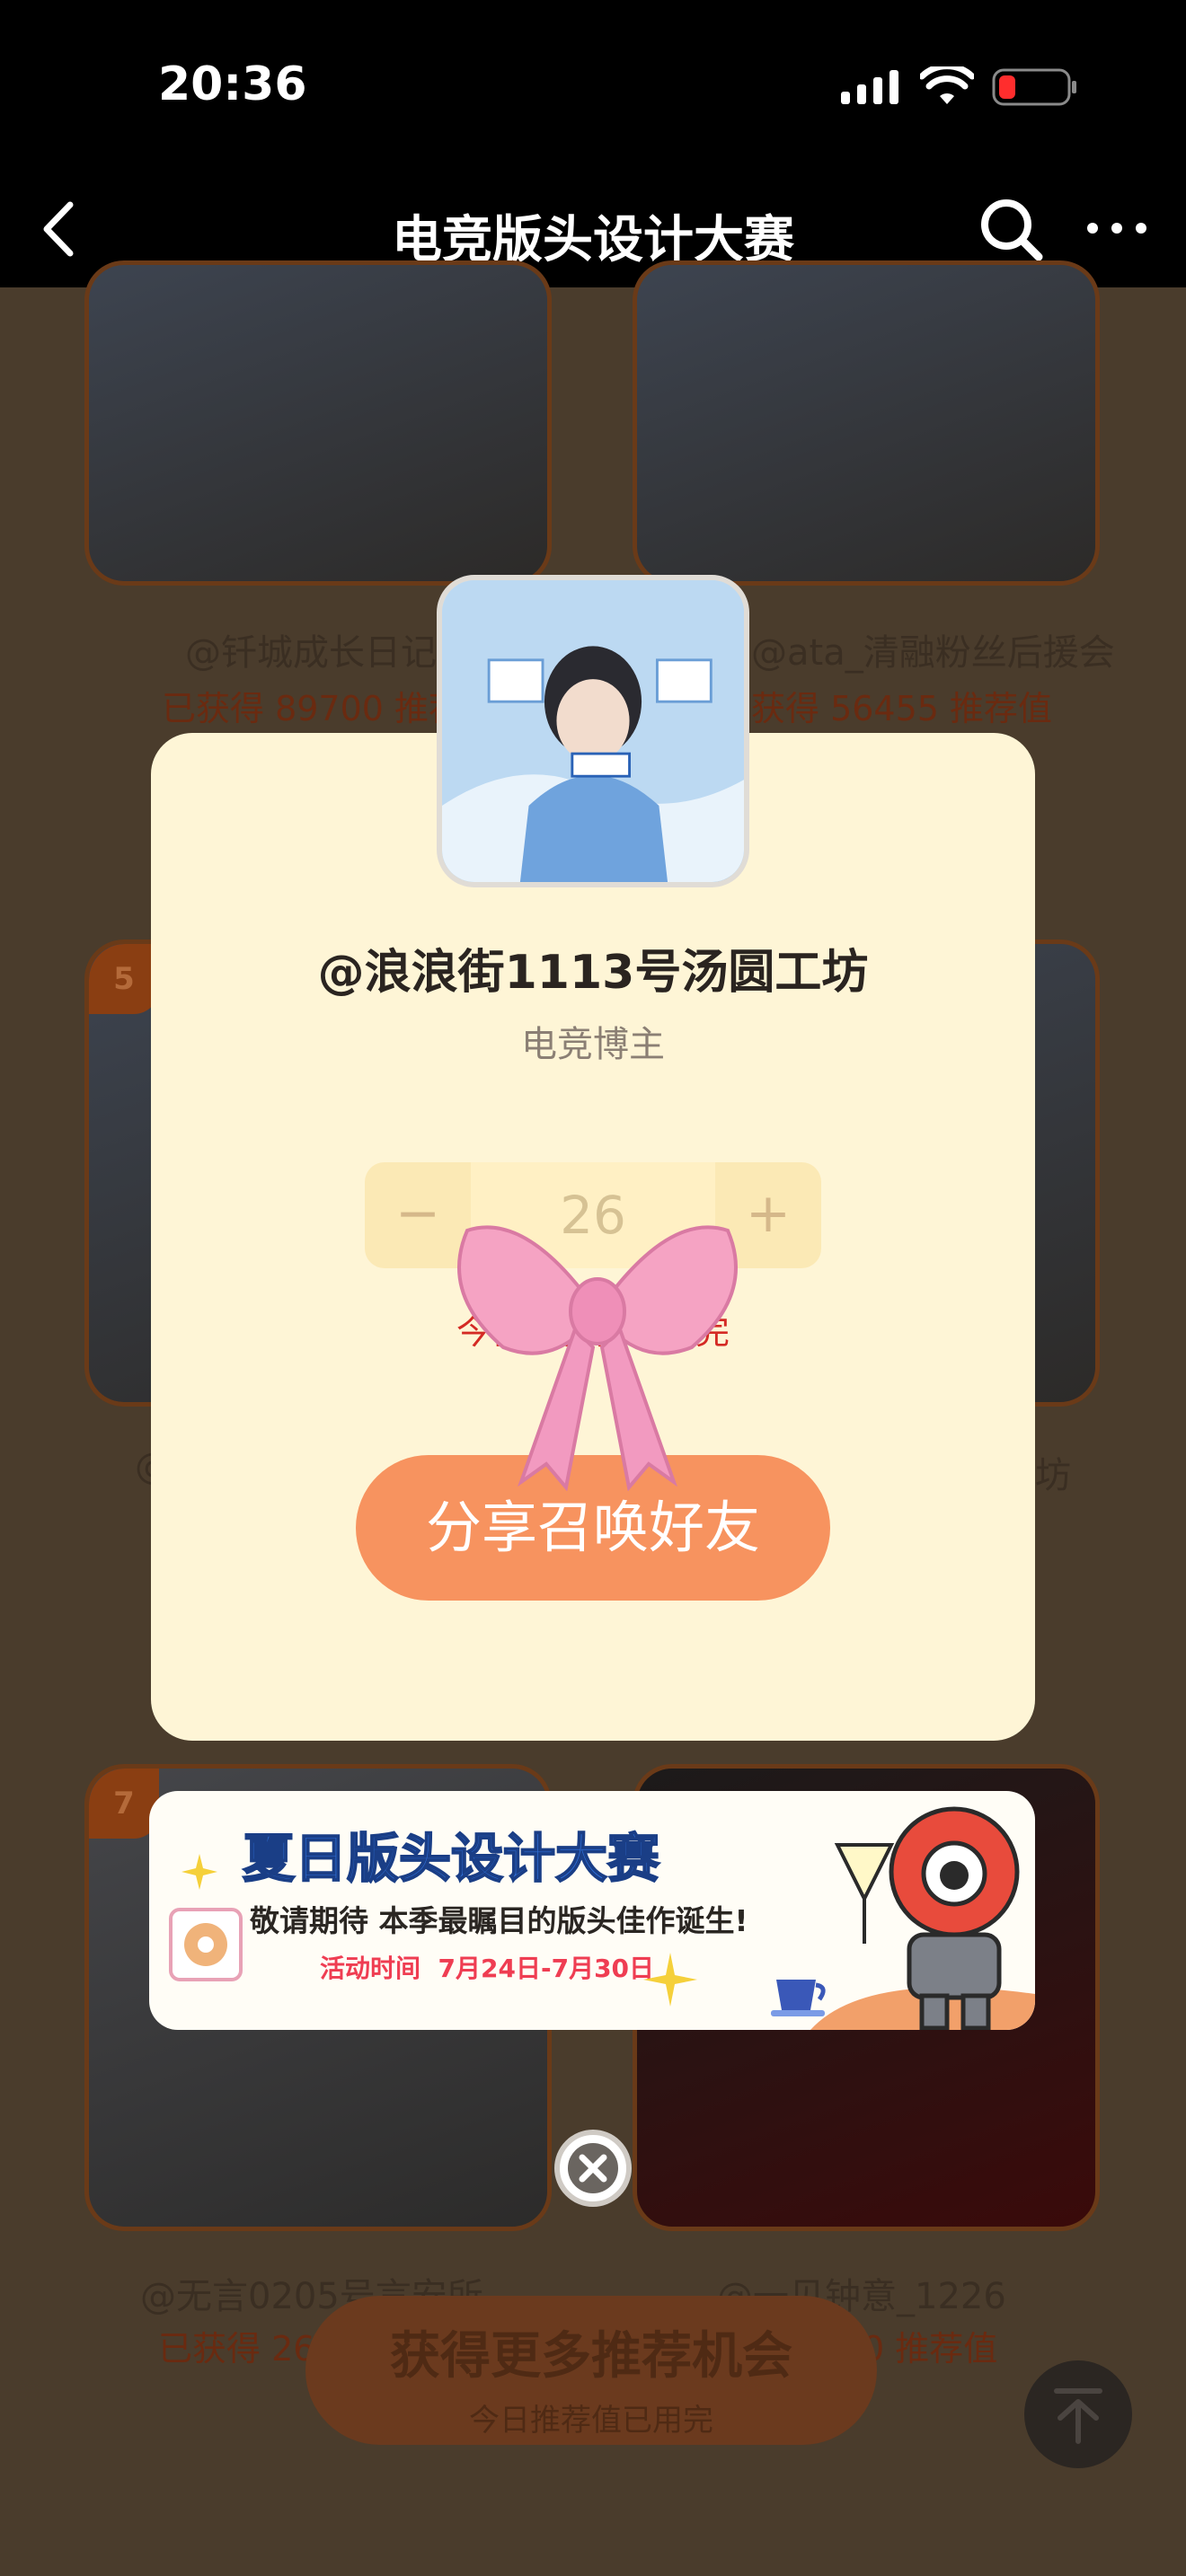 The width and height of the screenshot is (1186, 2576). Describe the element at coordinates (232, 84) in the screenshot. I see `status-time: 20:36` at that location.